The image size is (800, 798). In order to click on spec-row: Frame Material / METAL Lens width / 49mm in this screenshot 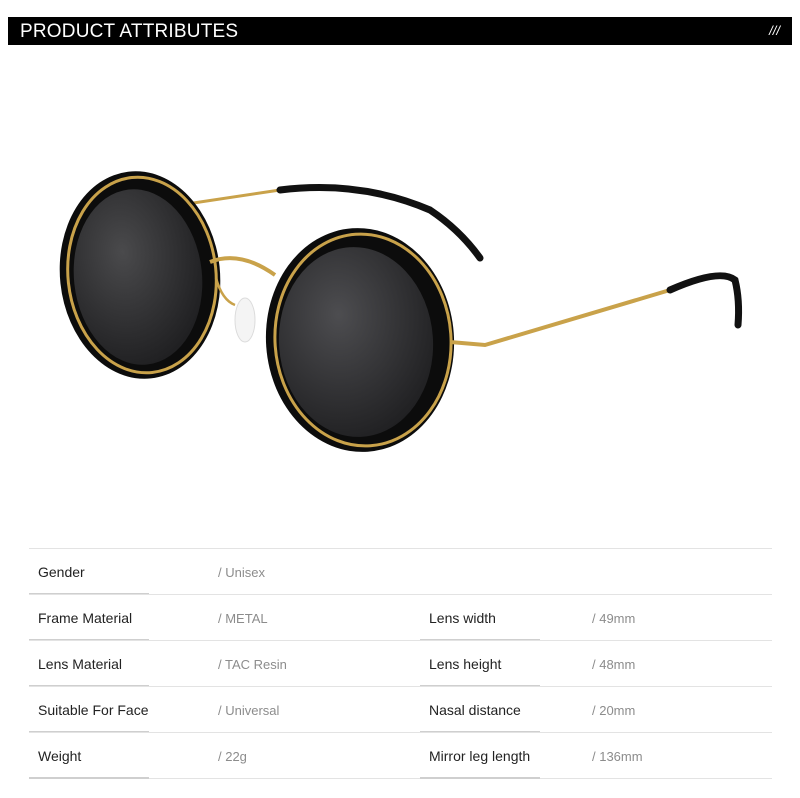, I will do `click(400, 617)`.